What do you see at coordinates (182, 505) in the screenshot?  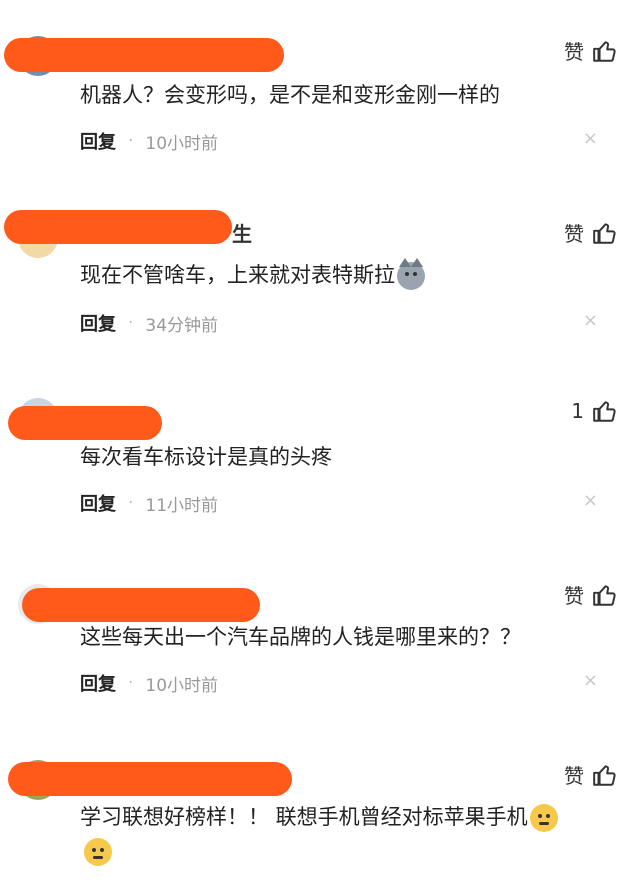 I see `timestamp: 11小时前` at bounding box center [182, 505].